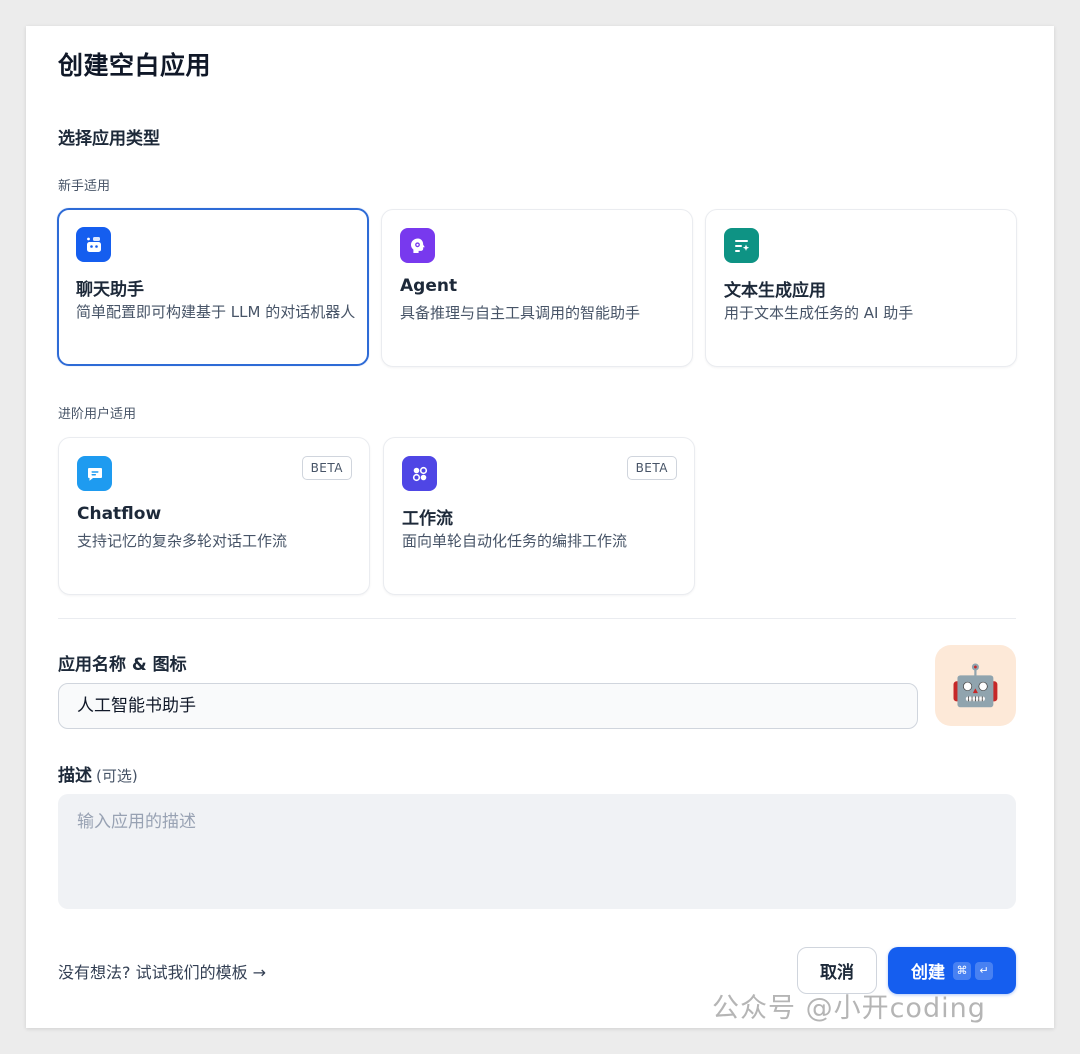 The height and width of the screenshot is (1054, 1080). What do you see at coordinates (93, 244) in the screenshot?
I see `chat-bot-icon` at bounding box center [93, 244].